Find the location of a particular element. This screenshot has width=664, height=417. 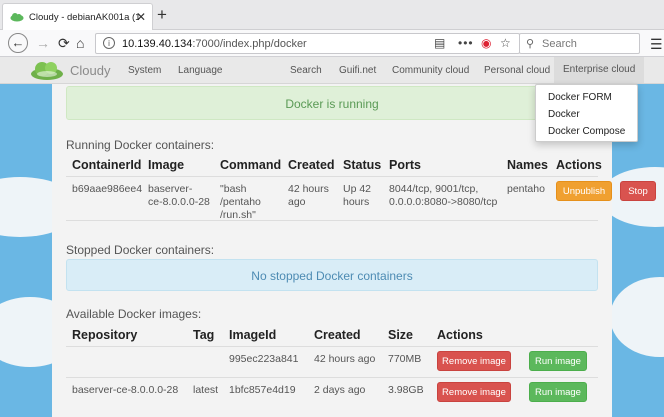

nav-enterprise-cloud: Enterprise cloud is located at coordinates (599, 70).